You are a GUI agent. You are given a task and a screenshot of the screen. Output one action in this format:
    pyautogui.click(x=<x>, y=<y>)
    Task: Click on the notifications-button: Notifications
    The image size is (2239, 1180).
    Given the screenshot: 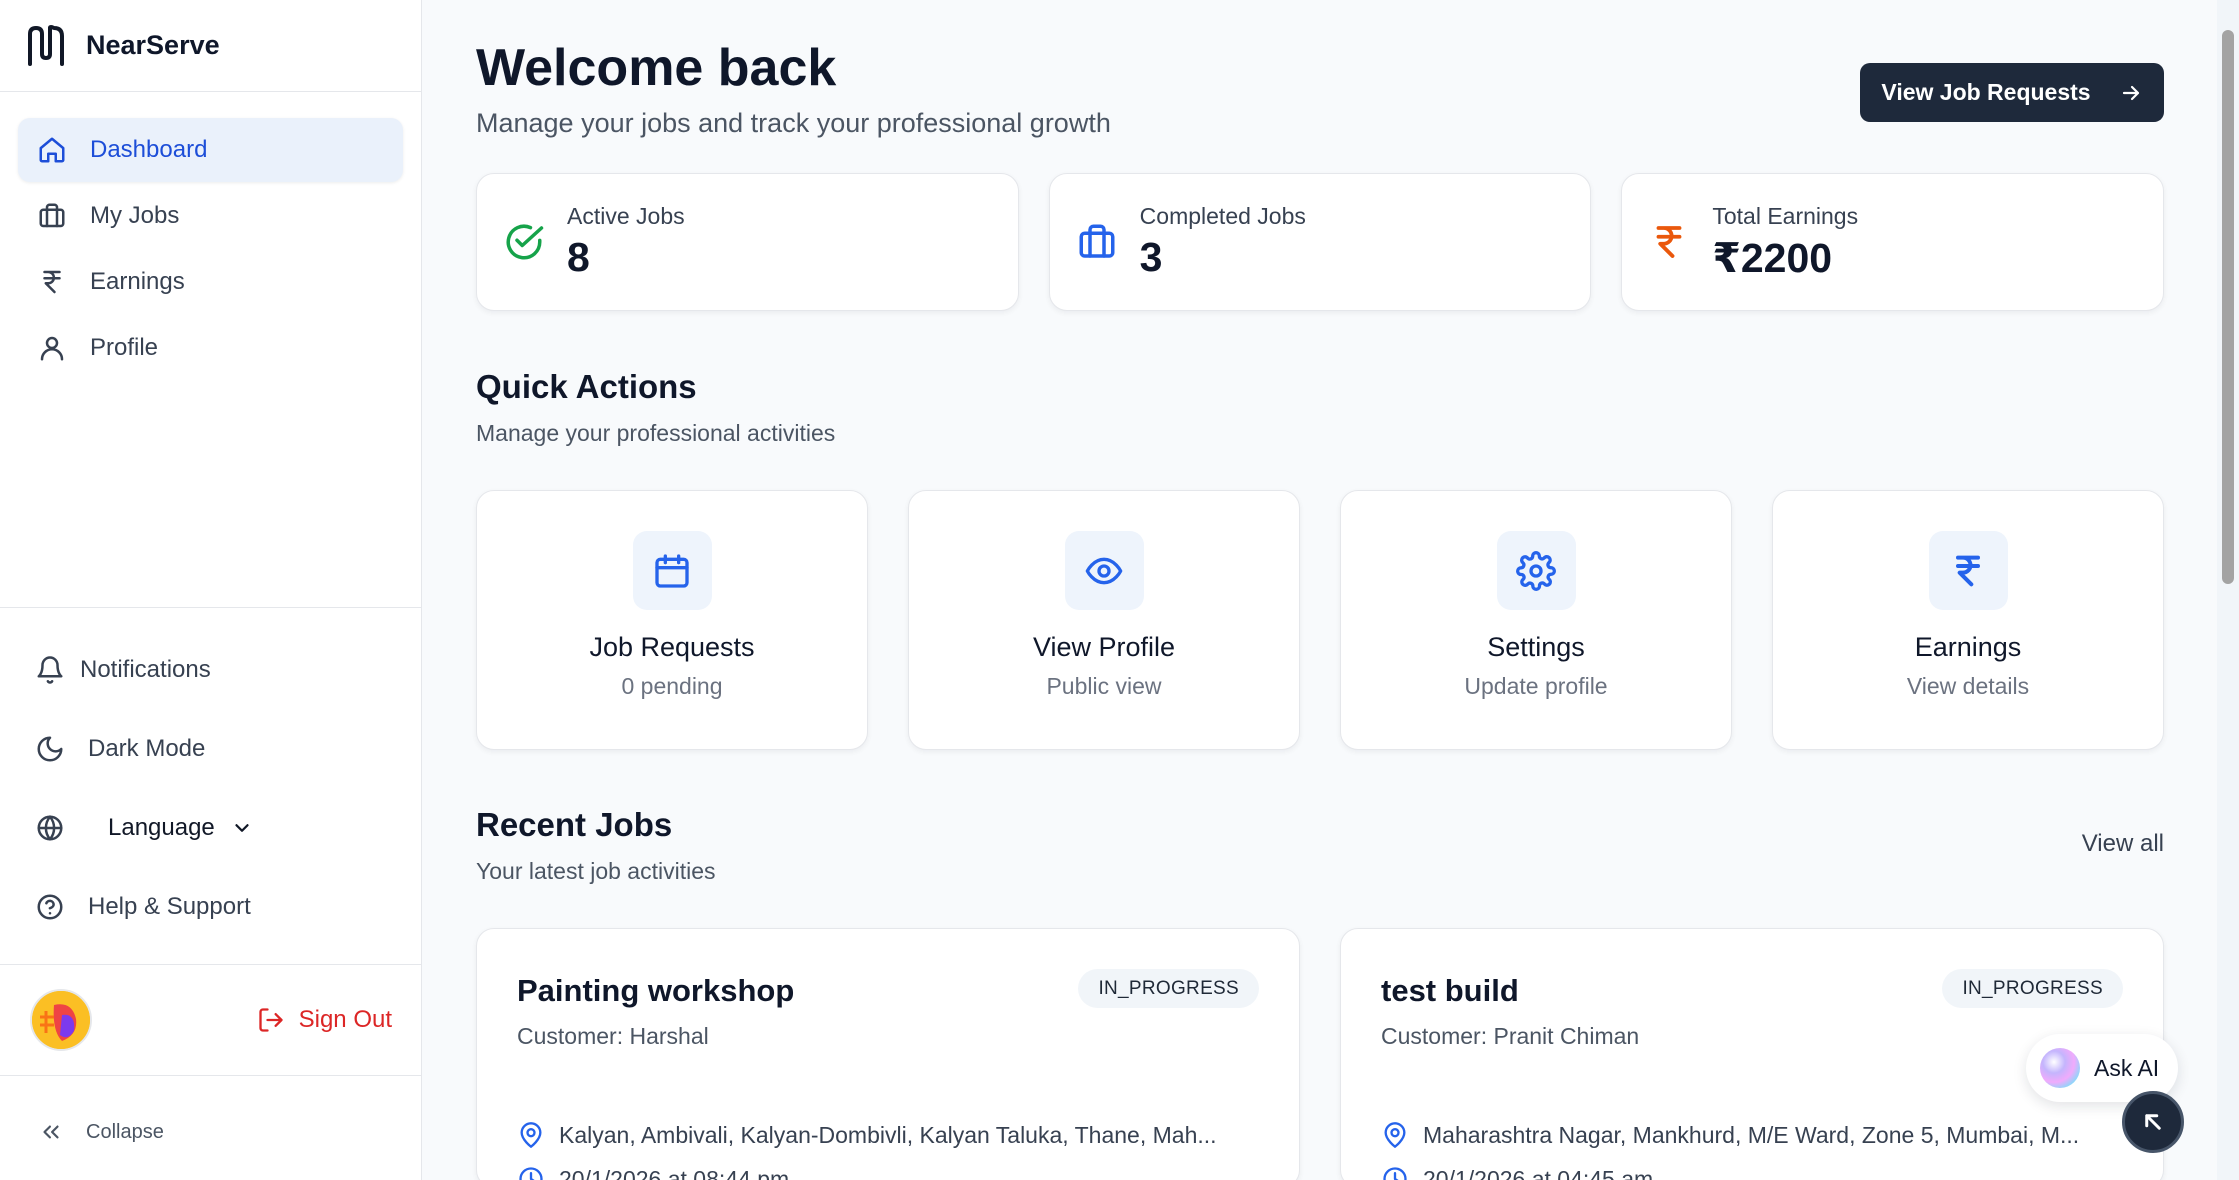 What is the action you would take?
    pyautogui.click(x=211, y=669)
    